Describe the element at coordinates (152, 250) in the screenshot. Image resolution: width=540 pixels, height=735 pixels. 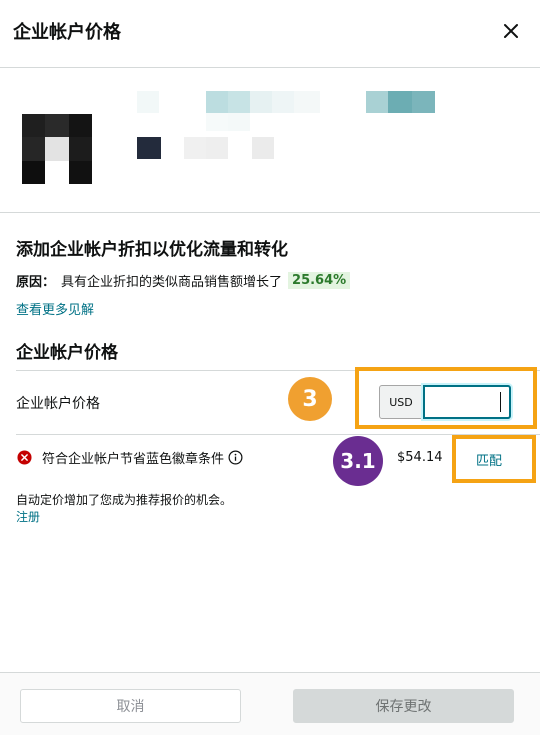
I see `insight-title: 添加企业帐户折扣以优化流量和转化` at that location.